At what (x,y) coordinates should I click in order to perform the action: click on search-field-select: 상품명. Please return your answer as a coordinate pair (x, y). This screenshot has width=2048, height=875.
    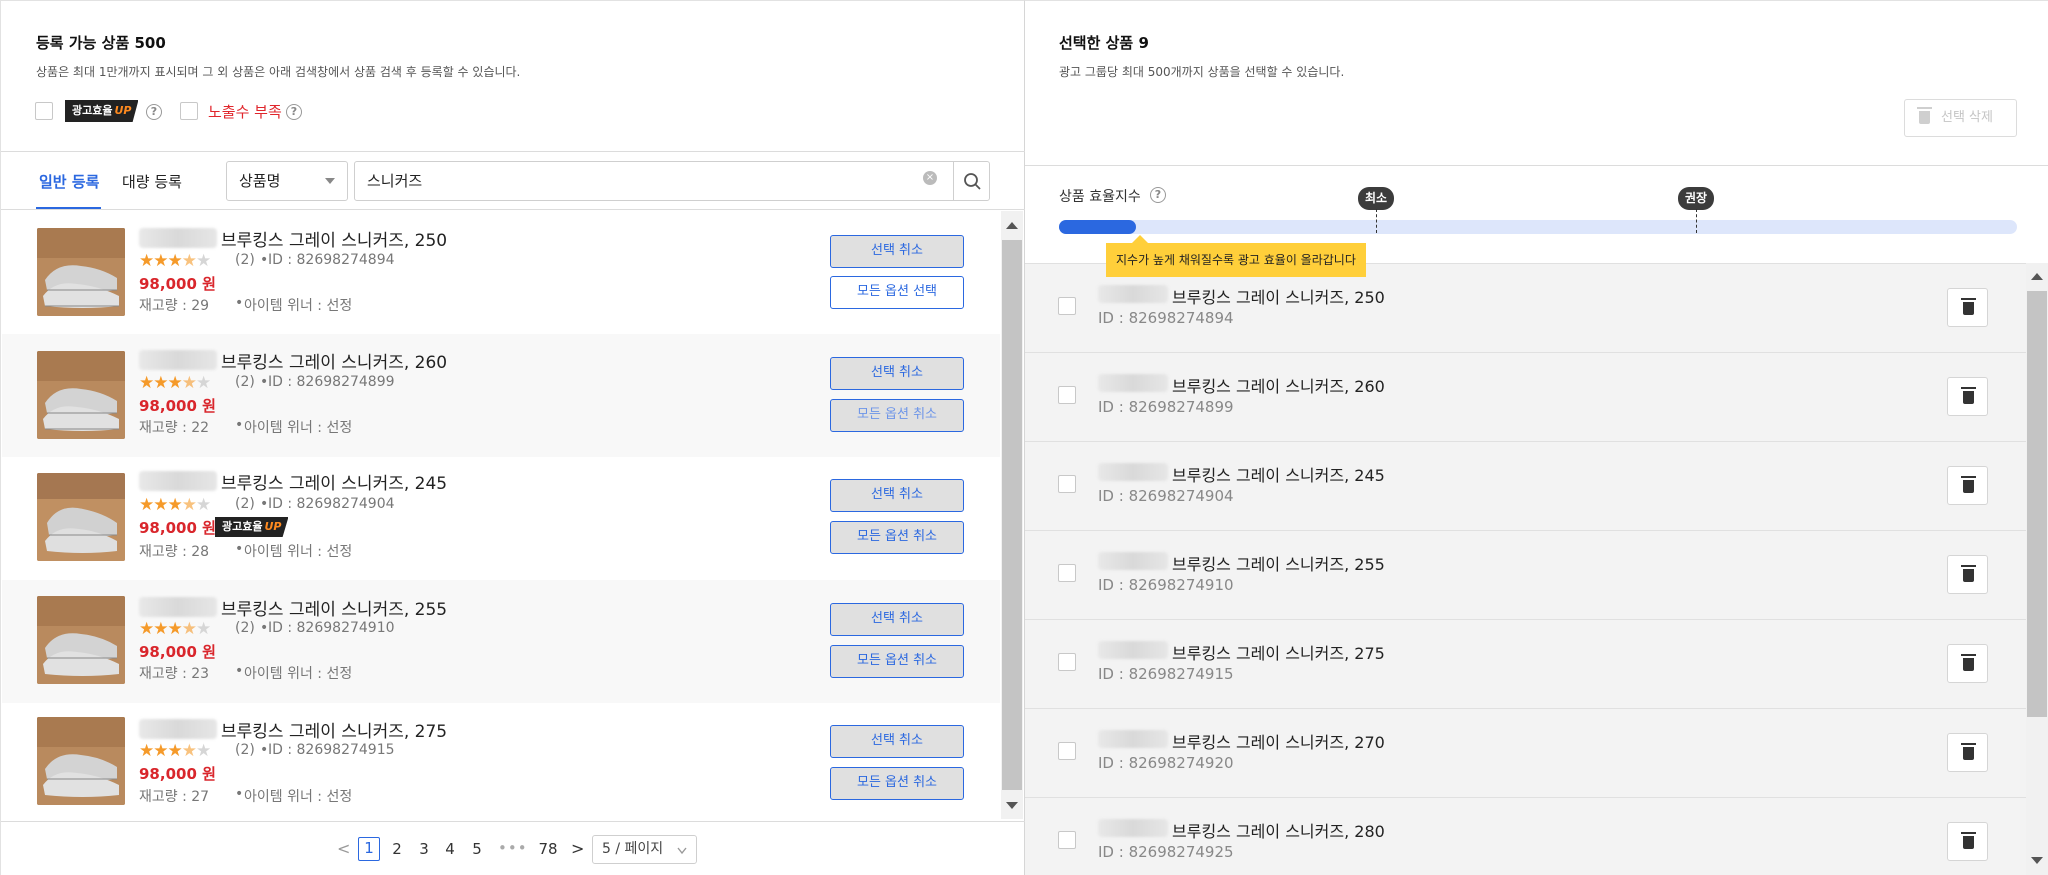
    Looking at the image, I should click on (287, 181).